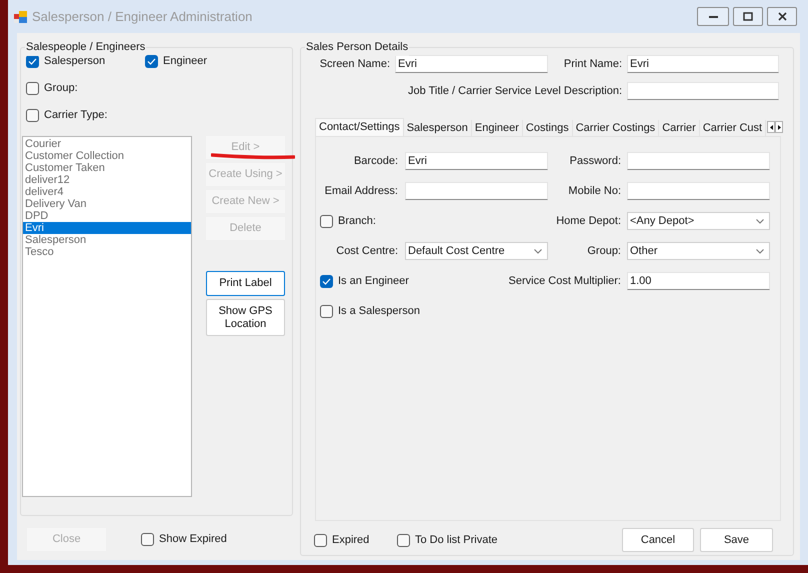  What do you see at coordinates (373, 281) in the screenshot?
I see `checkbox-label: Is an Engineer` at bounding box center [373, 281].